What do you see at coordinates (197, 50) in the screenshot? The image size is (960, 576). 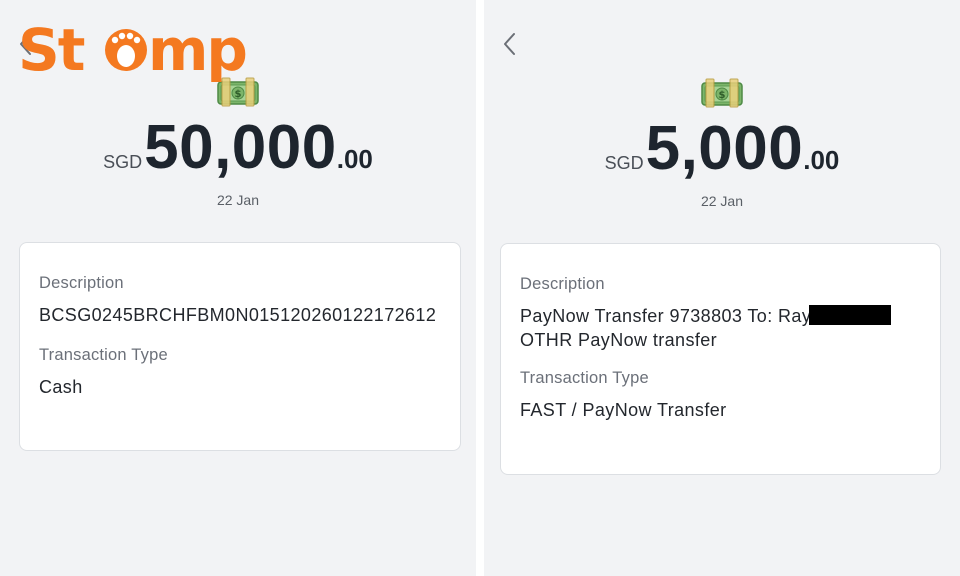 I see `svg-text: mp` at bounding box center [197, 50].